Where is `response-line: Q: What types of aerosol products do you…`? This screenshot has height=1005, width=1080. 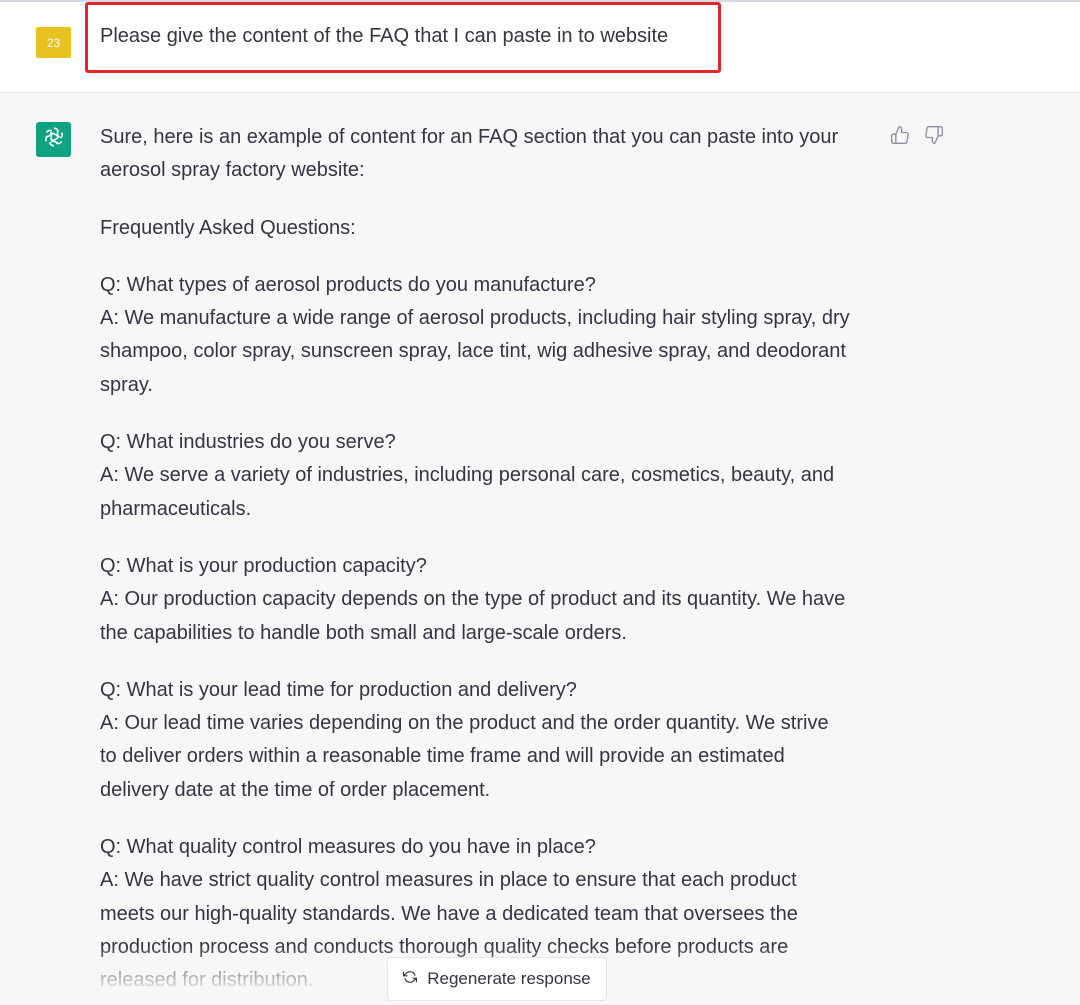 response-line: Q: What types of aerosol products do you… is located at coordinates (348, 284).